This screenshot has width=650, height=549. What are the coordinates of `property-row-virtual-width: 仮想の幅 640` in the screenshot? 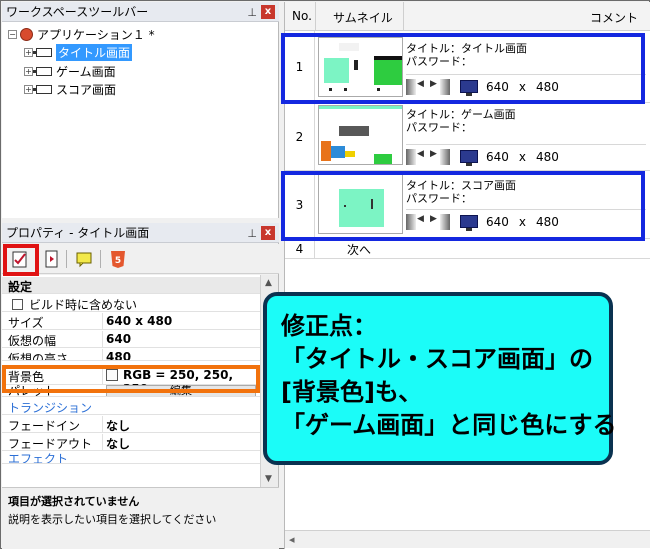 It's located at (131, 339).